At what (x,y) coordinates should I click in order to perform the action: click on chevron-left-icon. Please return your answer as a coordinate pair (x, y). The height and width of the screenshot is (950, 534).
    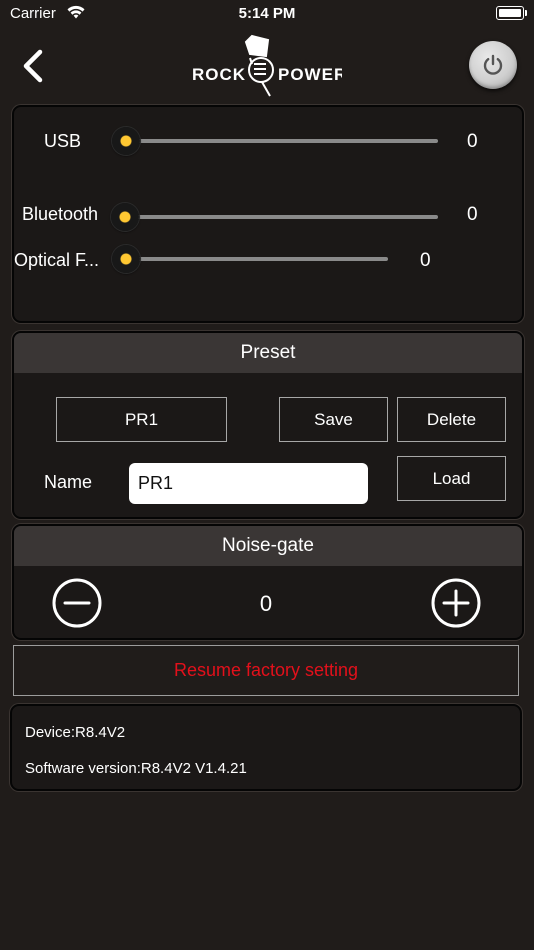
    Looking at the image, I should click on (33, 68).